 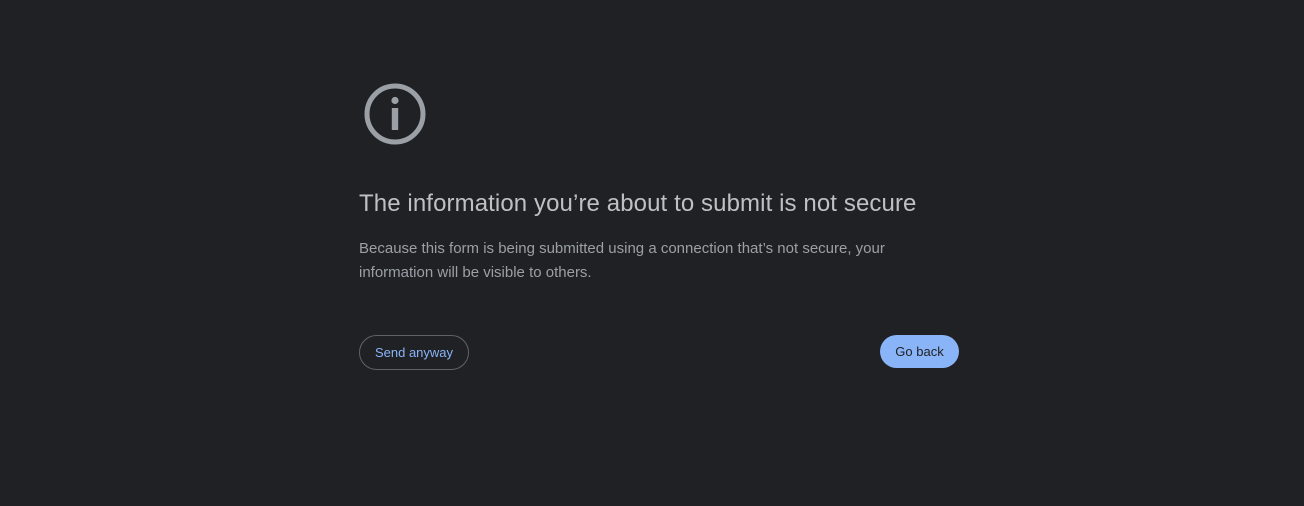 What do you see at coordinates (395, 114) in the screenshot?
I see `info-icon` at bounding box center [395, 114].